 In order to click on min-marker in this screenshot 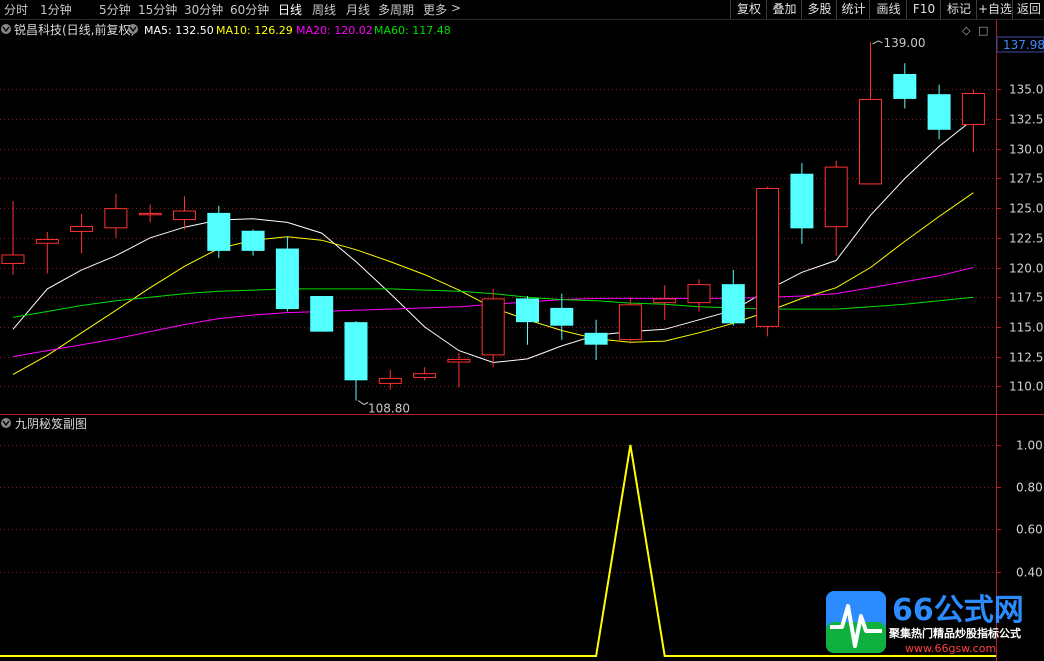, I will do `click(363, 403)`.